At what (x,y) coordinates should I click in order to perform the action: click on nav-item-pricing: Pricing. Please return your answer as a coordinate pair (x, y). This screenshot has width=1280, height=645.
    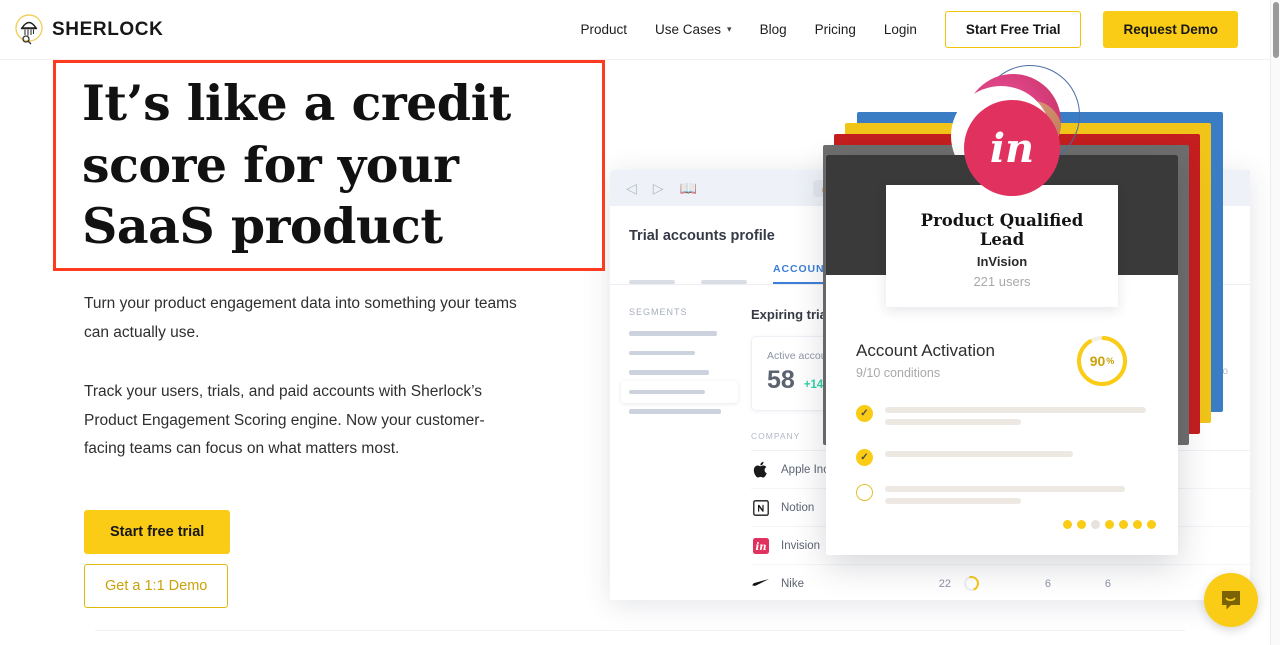
    Looking at the image, I should click on (835, 29).